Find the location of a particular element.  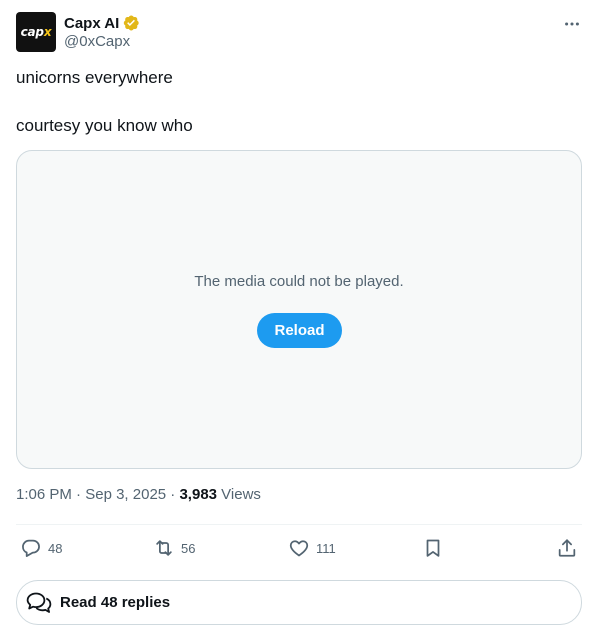

divider is located at coordinates (299, 524).